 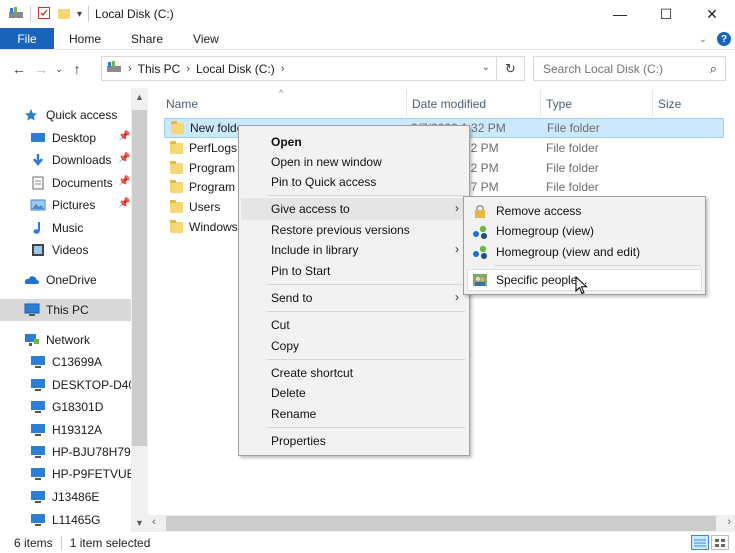 I want to click on menu-item-rename: Rename, so click(x=293, y=414).